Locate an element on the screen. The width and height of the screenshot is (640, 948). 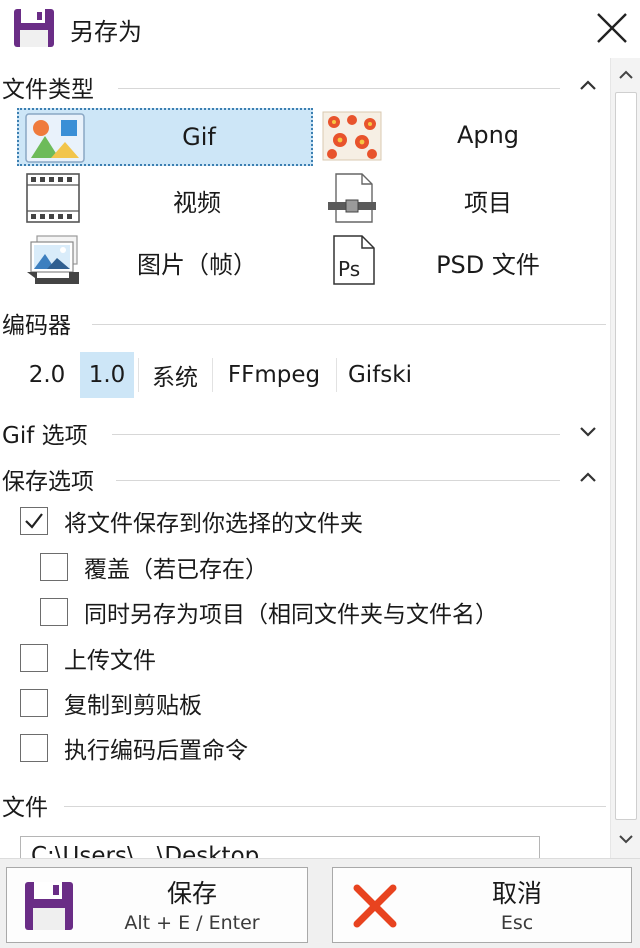
window-title: 另存为 is located at coordinates (106, 32).